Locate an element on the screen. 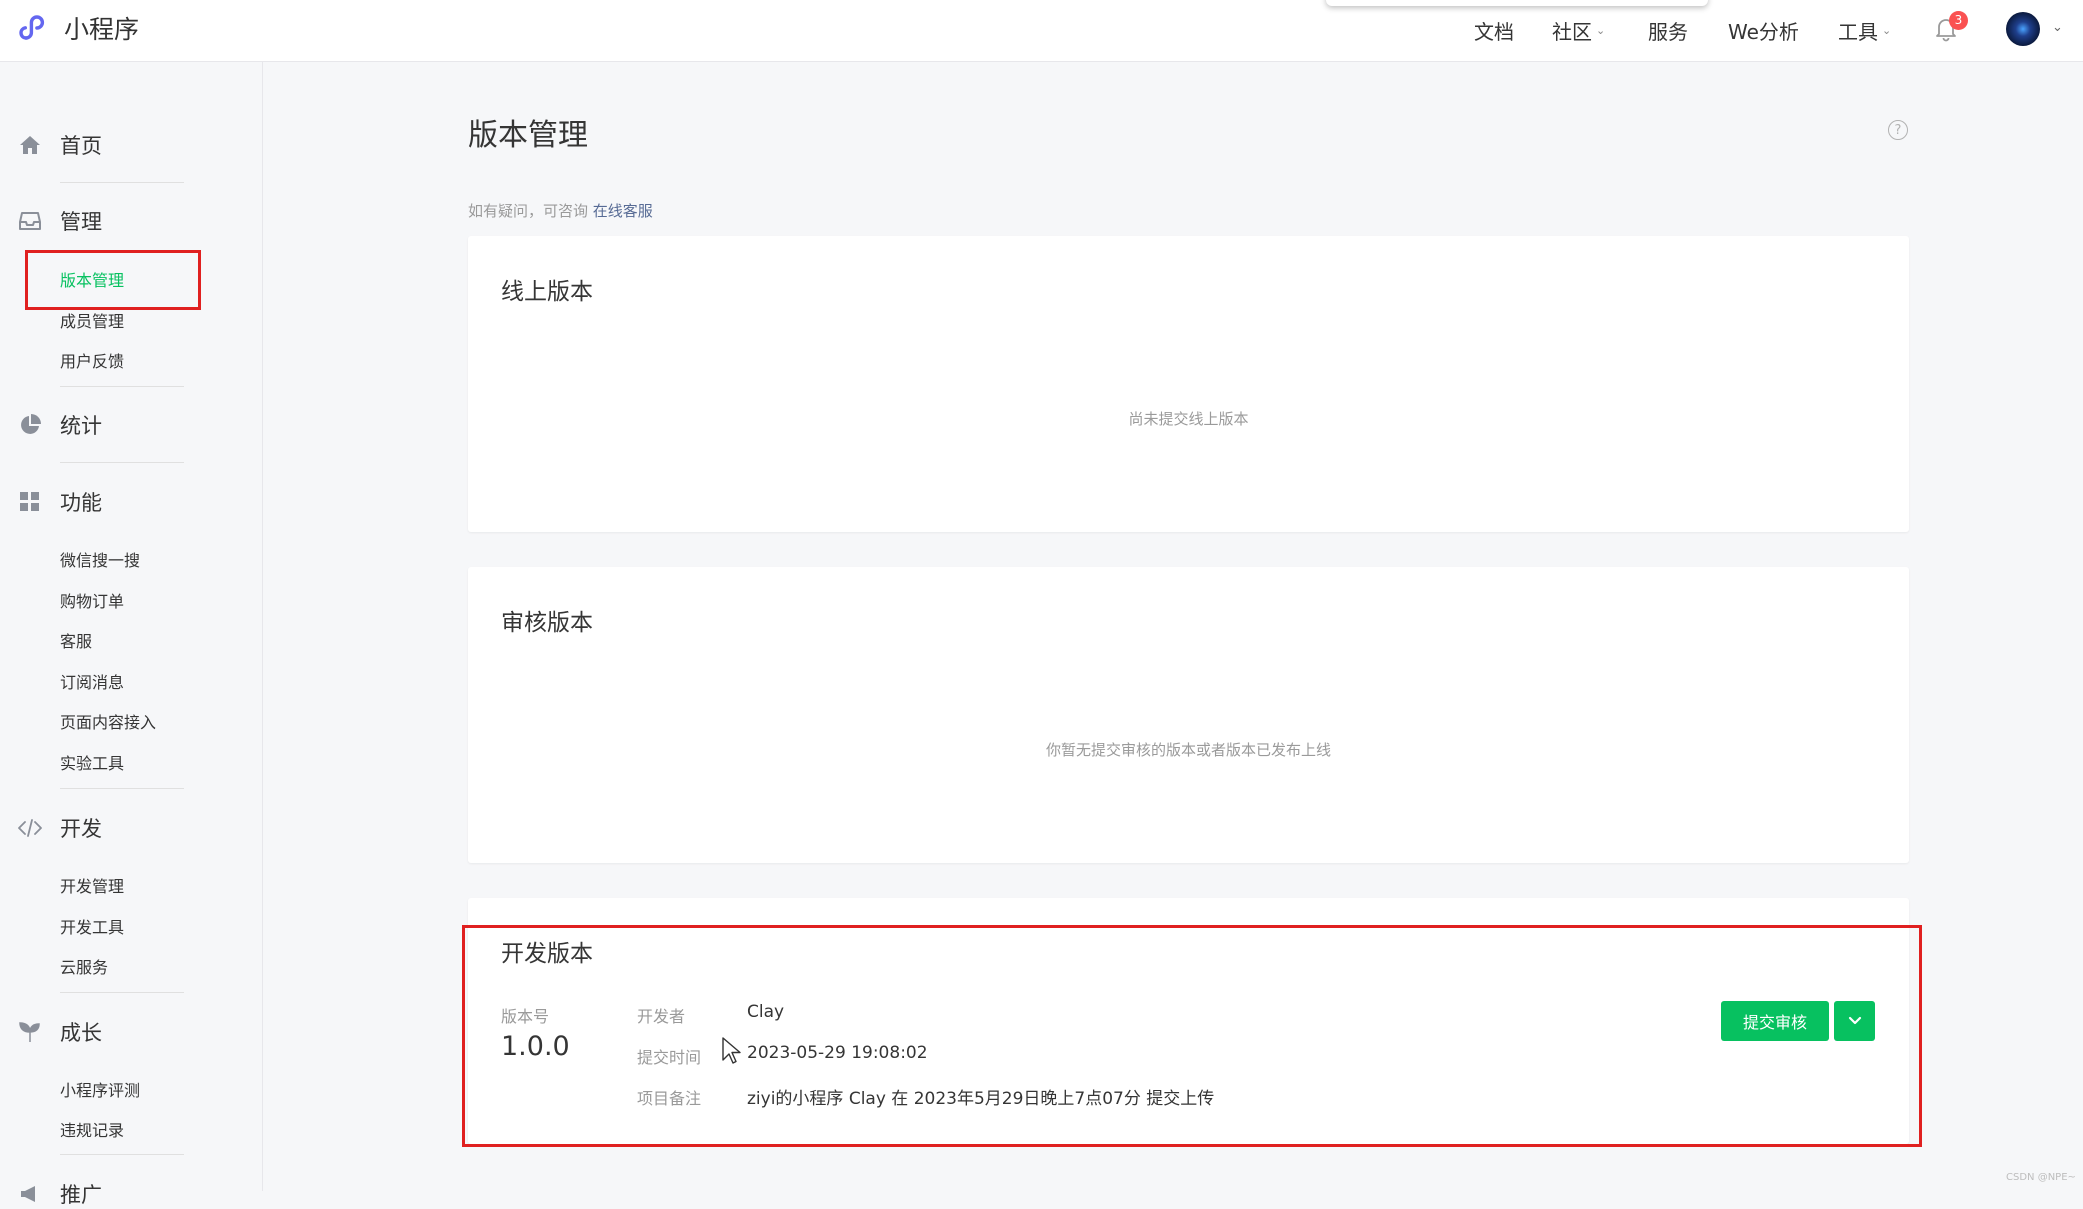 This screenshot has height=1209, width=2083. nav-we-analysis-label: We分析 is located at coordinates (1763, 32).